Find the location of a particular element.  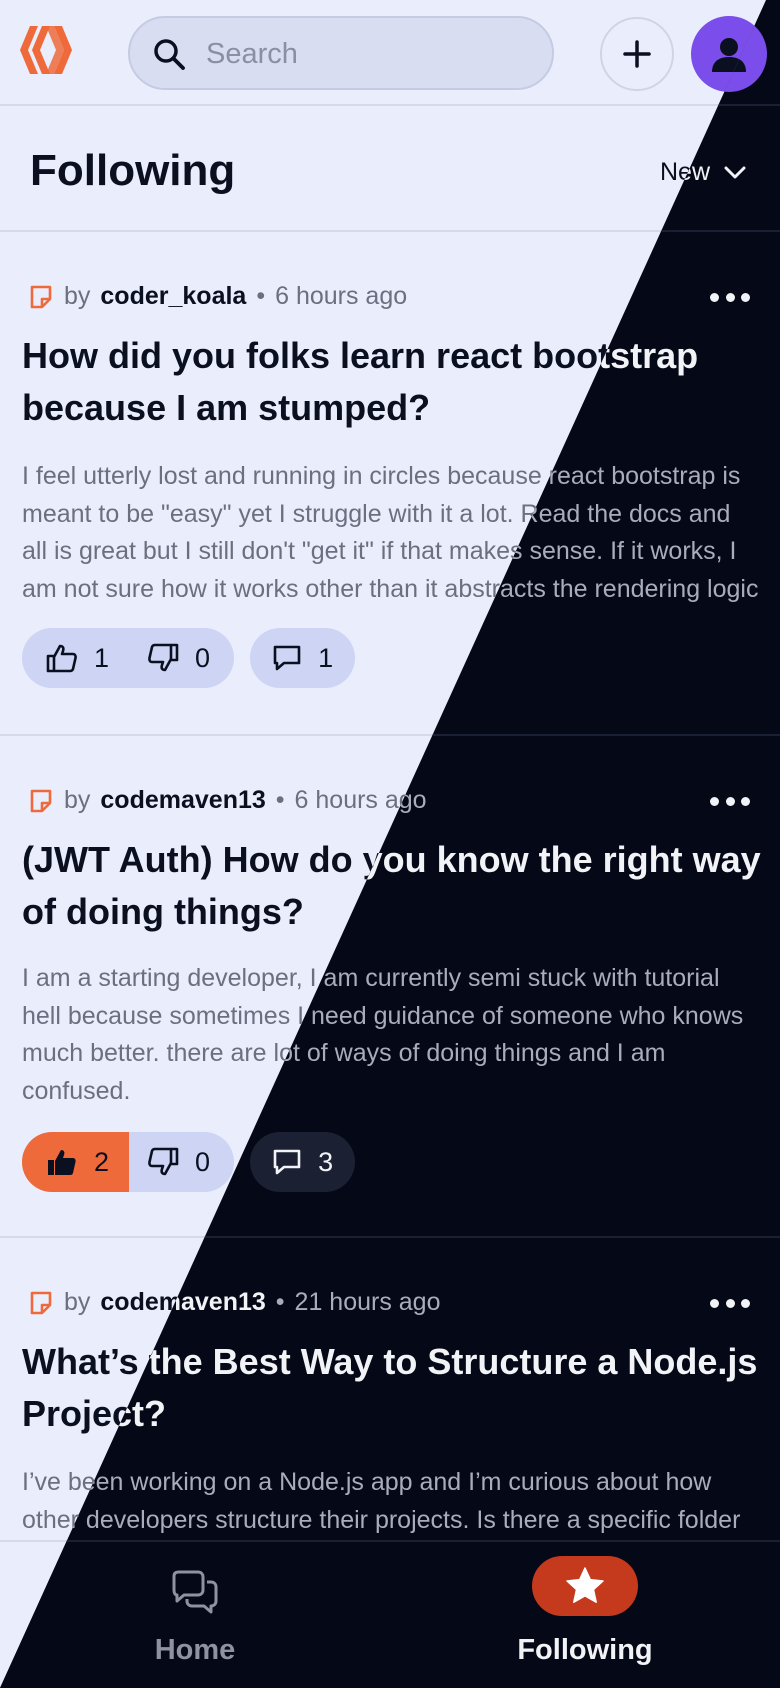

chevron-down-icon is located at coordinates (735, 172).